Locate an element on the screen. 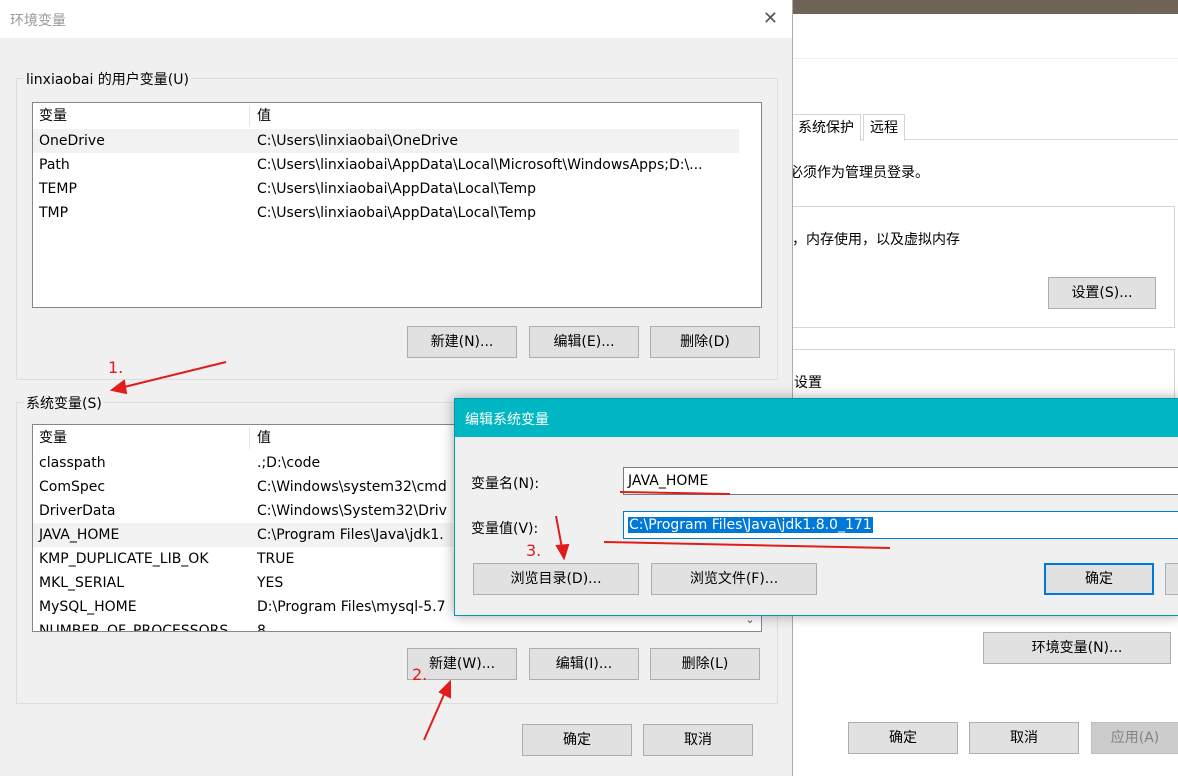  arrow-2-head is located at coordinates (444, 689).